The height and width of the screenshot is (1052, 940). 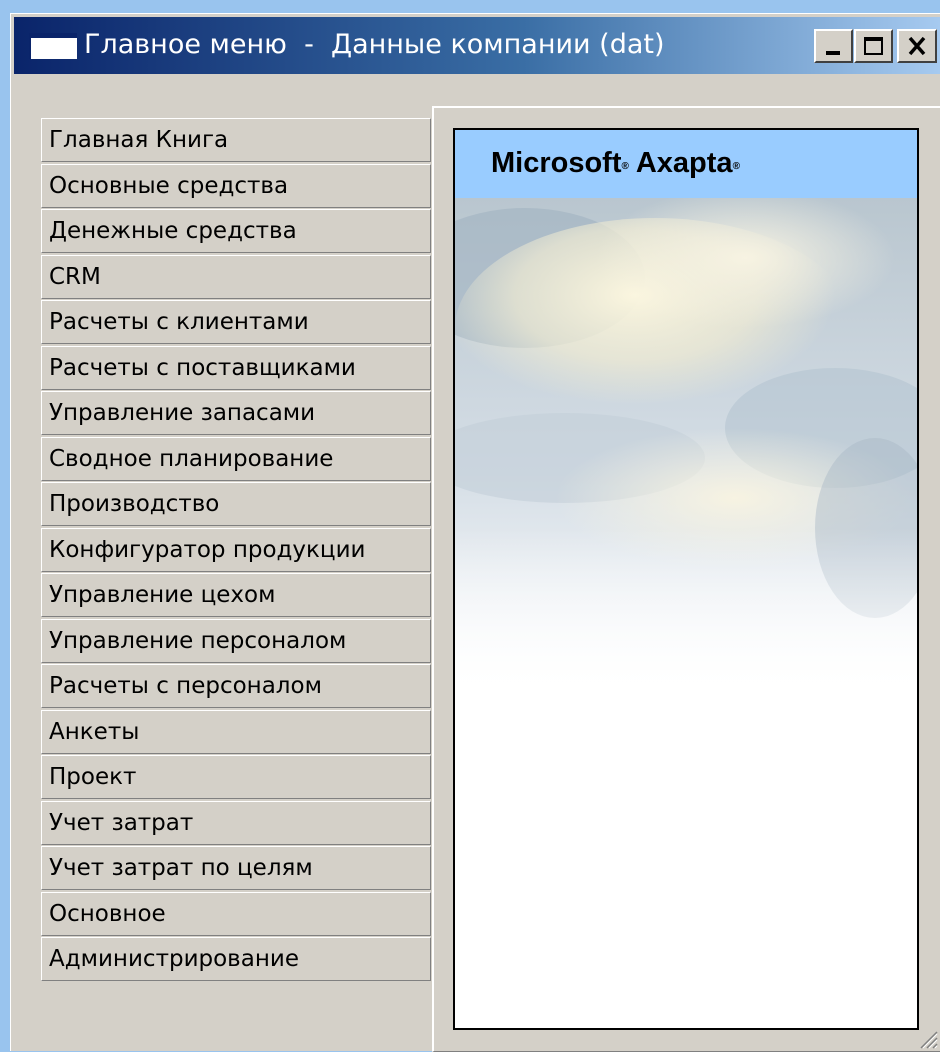 I want to click on menu-item: Основное, so click(x=236, y=913).